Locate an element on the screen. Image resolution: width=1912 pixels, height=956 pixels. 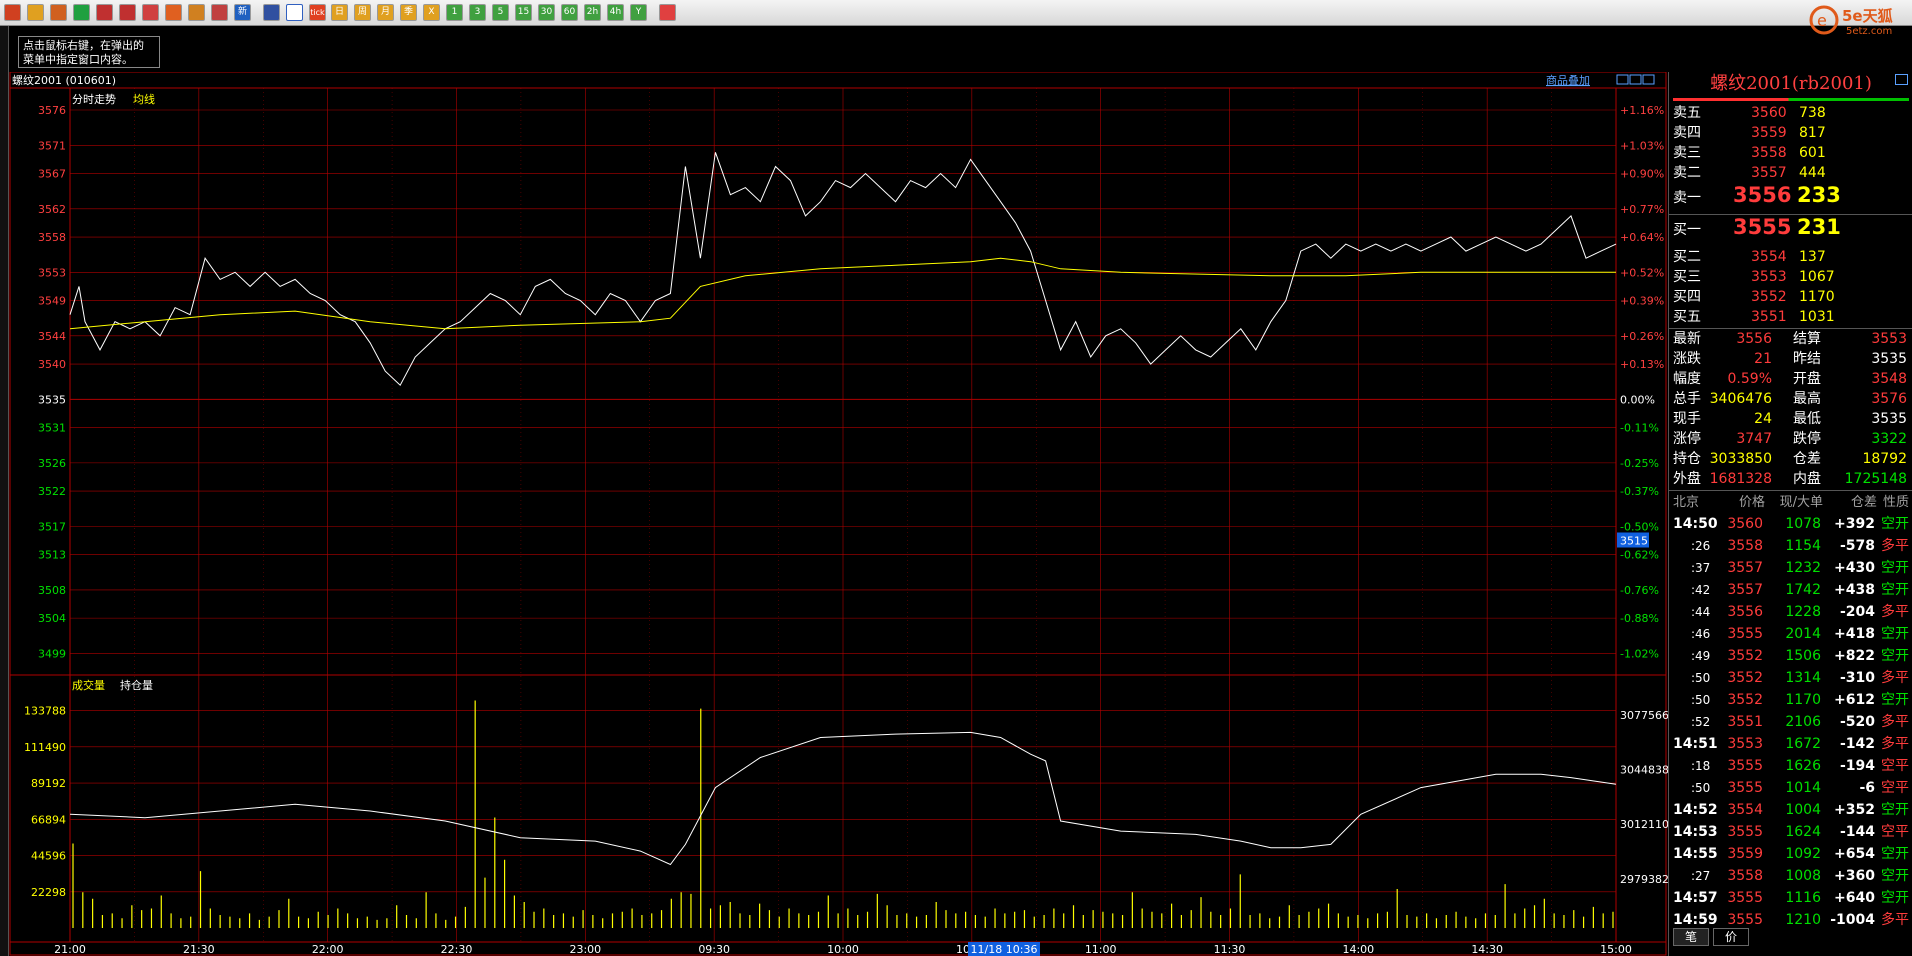
ask-label: 卖四 is located at coordinates (1687, 133).